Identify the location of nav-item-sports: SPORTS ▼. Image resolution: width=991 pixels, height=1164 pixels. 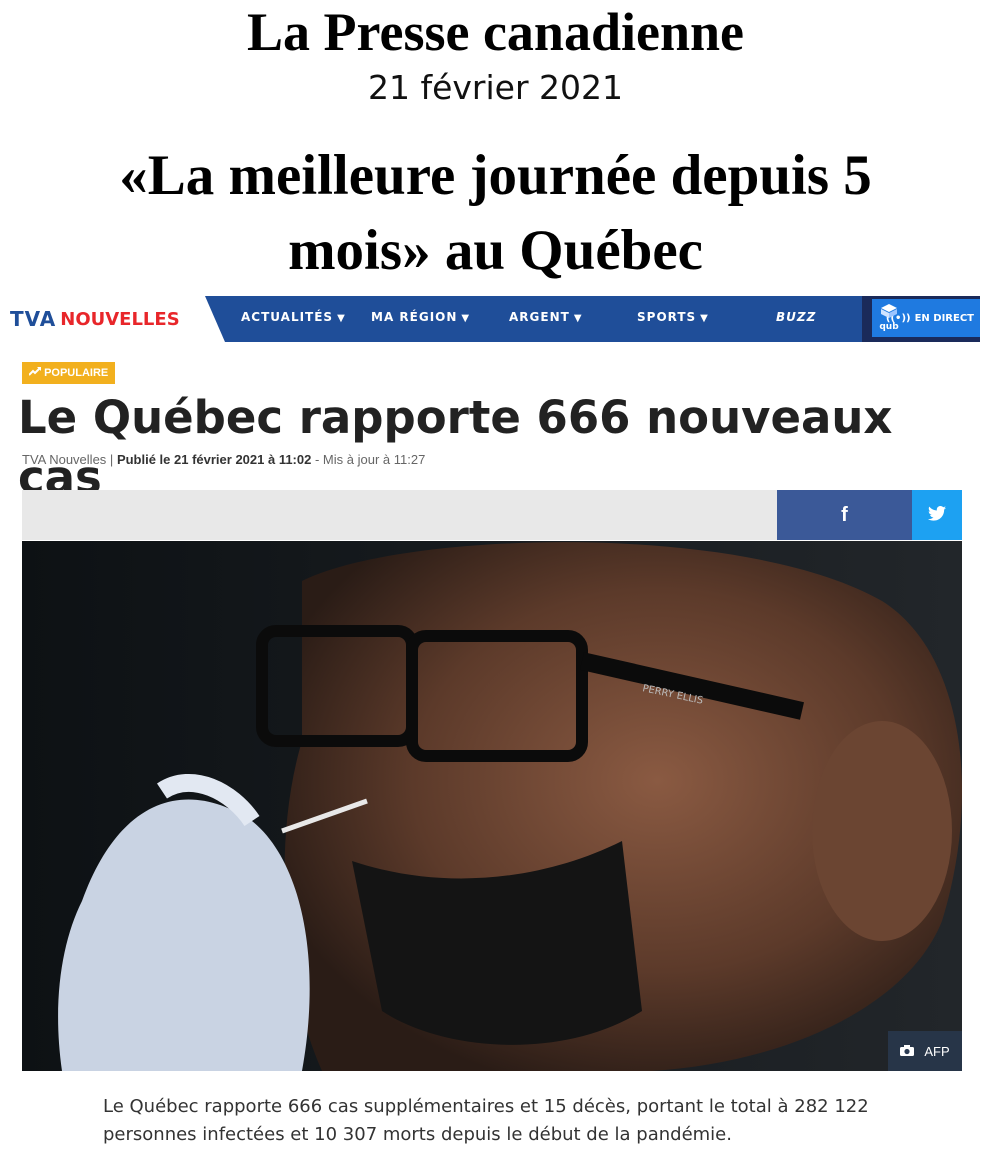
(673, 317).